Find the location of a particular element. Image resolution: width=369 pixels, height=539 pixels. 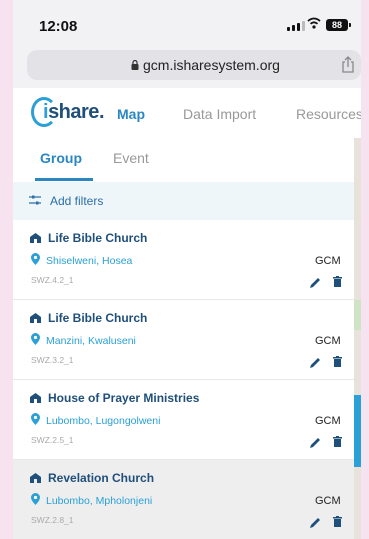

add-filters-button: Add filters is located at coordinates (183, 201).